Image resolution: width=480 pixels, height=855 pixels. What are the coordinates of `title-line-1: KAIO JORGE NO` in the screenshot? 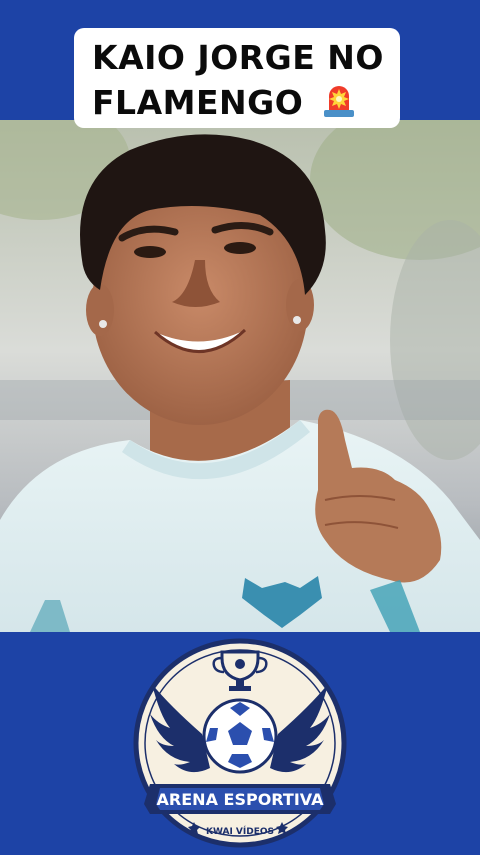 It's located at (238, 57).